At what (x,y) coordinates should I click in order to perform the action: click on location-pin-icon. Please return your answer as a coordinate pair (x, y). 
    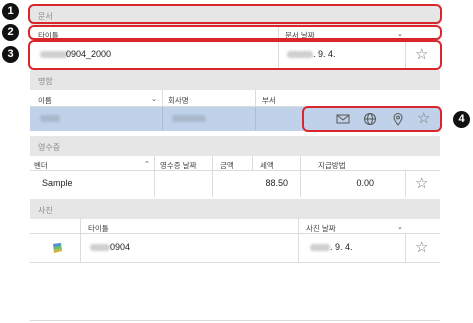
    Looking at the image, I should click on (398, 119).